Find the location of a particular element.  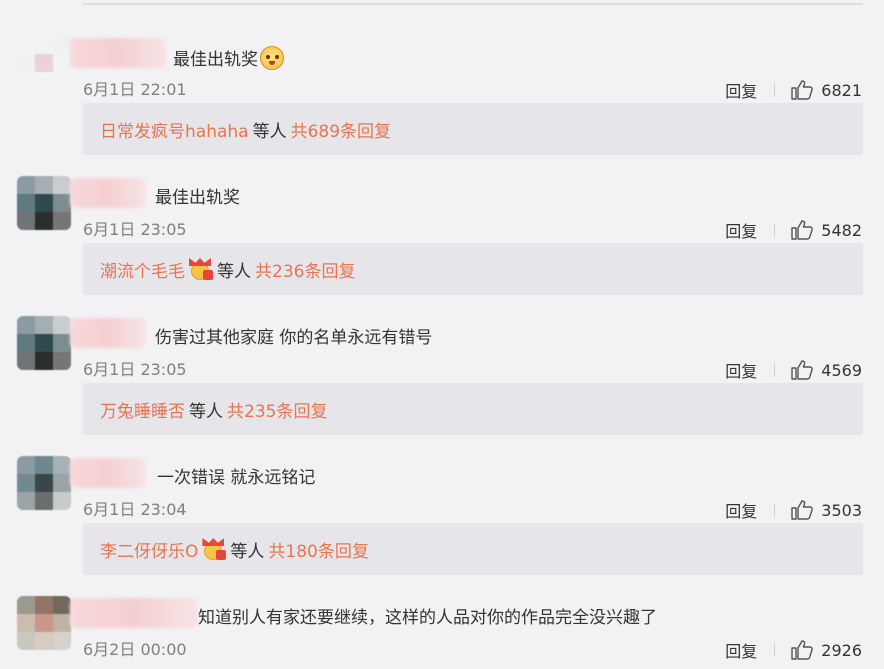

comment-actions: 回复 6821 is located at coordinates (793, 90).